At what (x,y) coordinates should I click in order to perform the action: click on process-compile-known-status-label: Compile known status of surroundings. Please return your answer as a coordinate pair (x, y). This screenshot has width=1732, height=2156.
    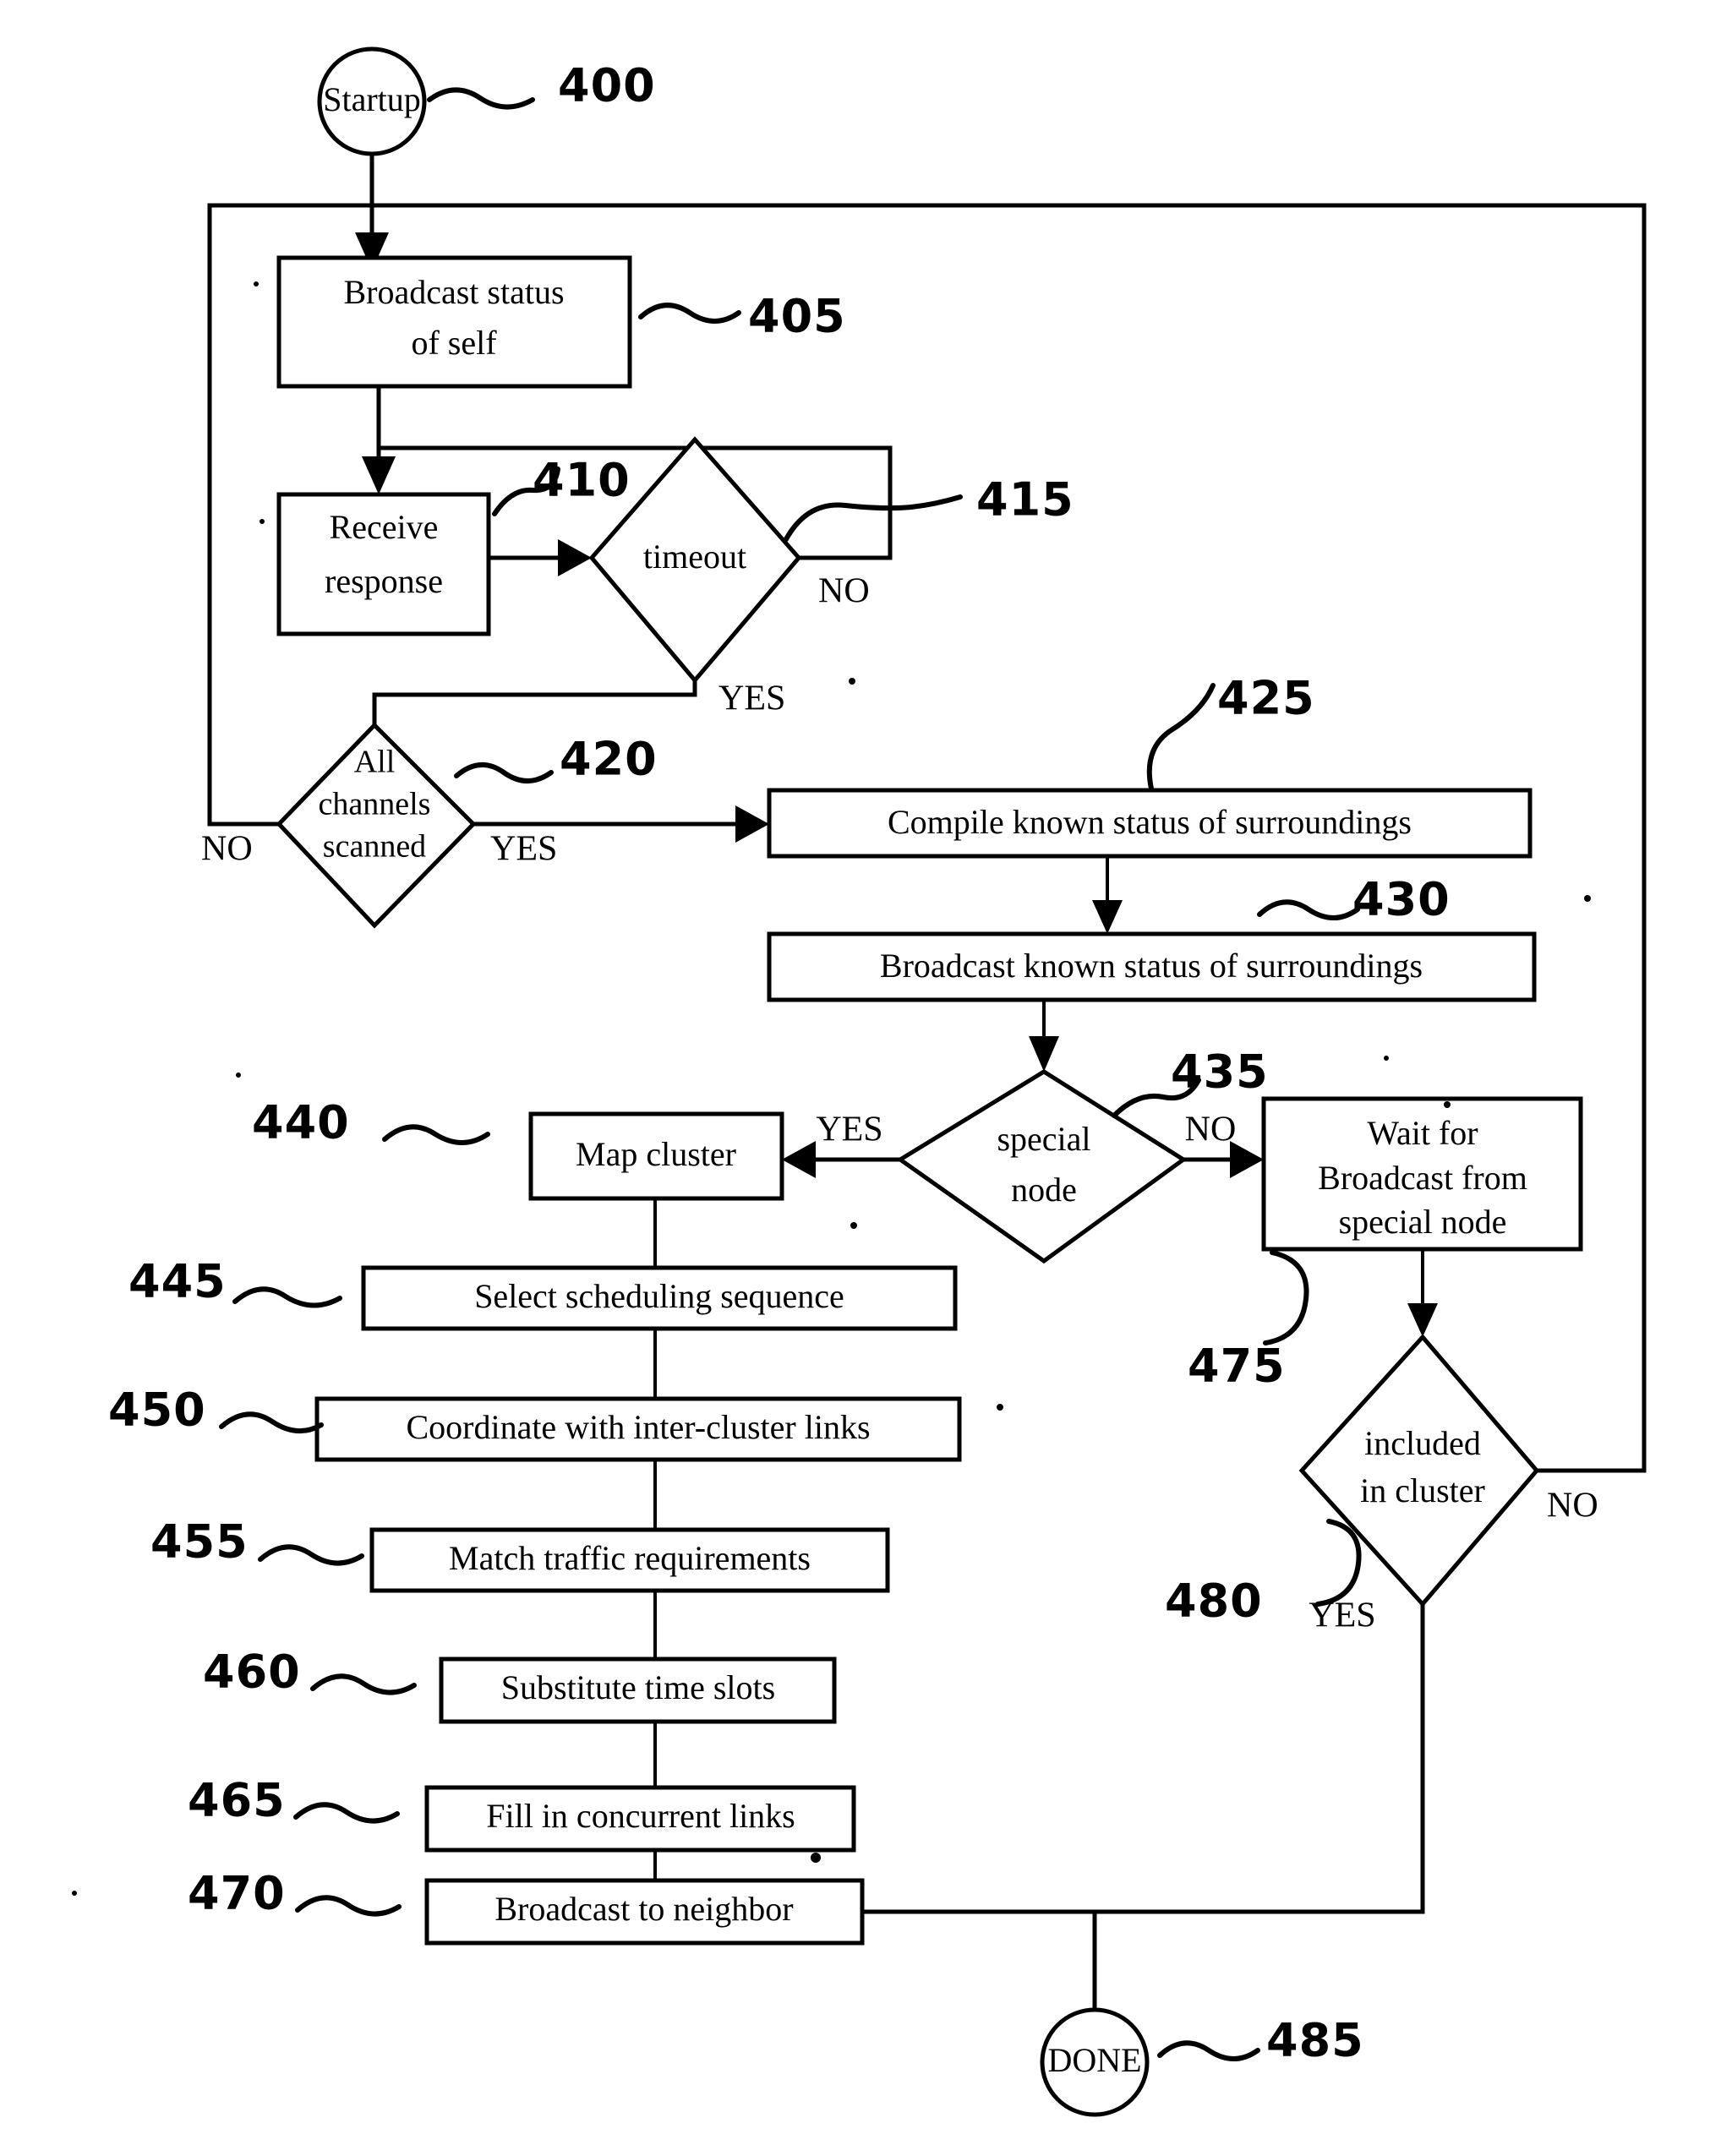
    Looking at the image, I should click on (1150, 822).